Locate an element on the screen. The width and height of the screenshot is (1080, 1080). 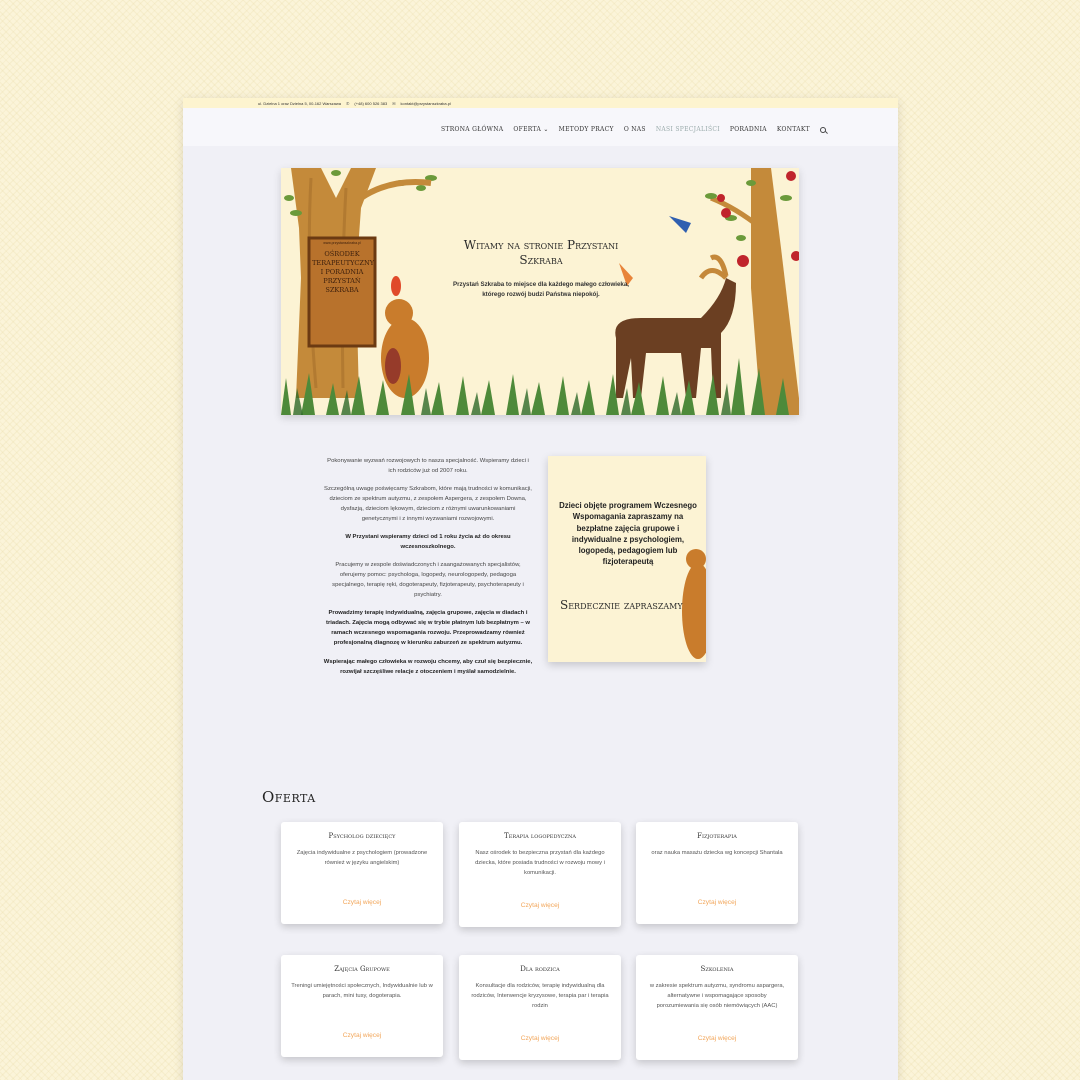
sign-url: www.przystanszkraba.pl is located at coordinates (342, 243).